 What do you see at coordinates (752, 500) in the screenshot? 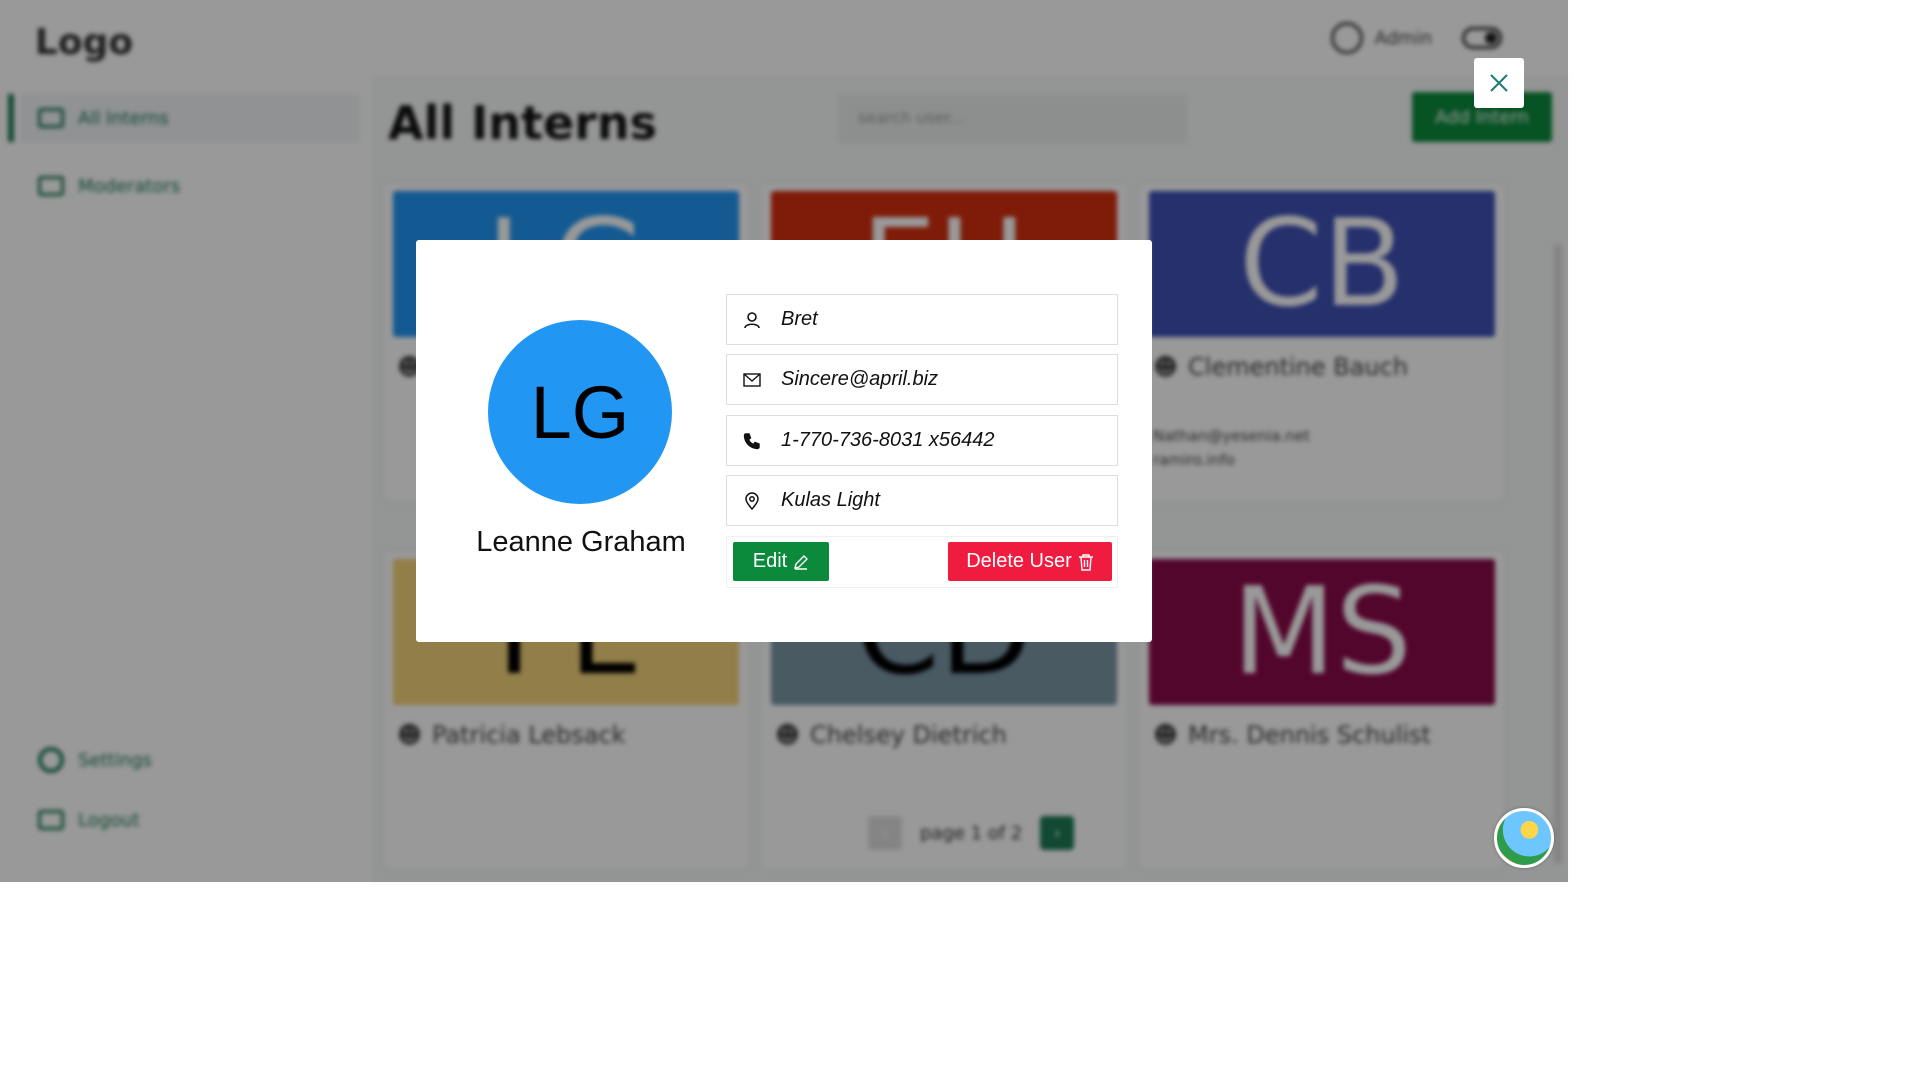
I see `location-pin-icon` at bounding box center [752, 500].